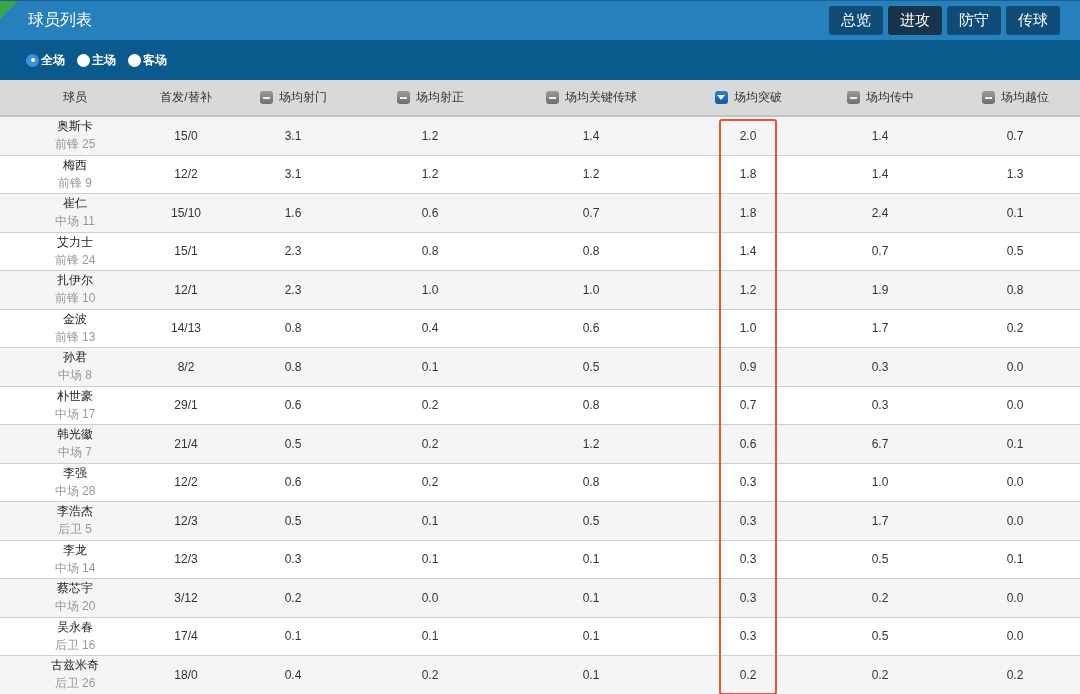 The height and width of the screenshot is (694, 1080). Describe the element at coordinates (9, 10) in the screenshot. I see `corner-mark-icon` at that location.